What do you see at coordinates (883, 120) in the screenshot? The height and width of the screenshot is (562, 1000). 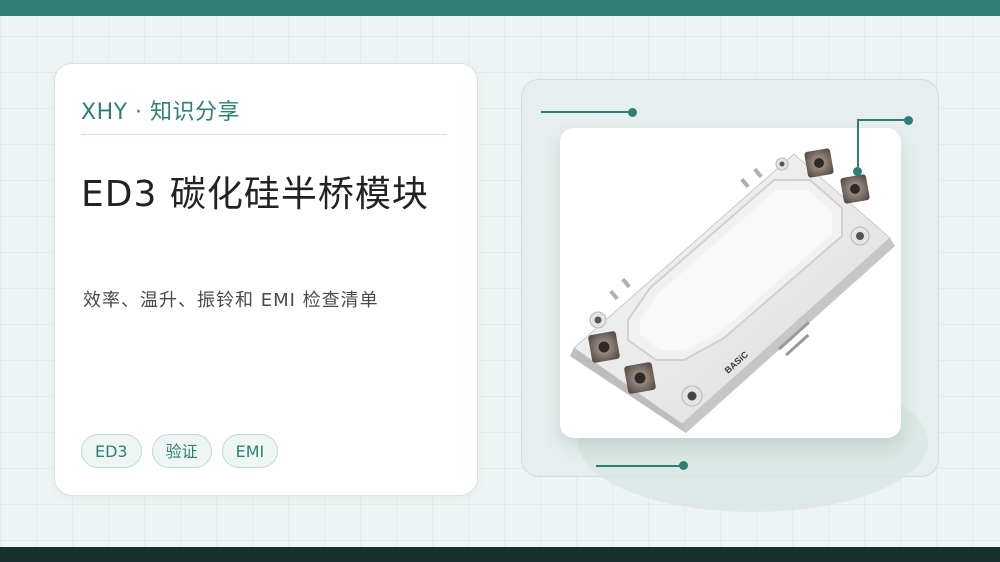 I see `callout-line-right-h` at bounding box center [883, 120].